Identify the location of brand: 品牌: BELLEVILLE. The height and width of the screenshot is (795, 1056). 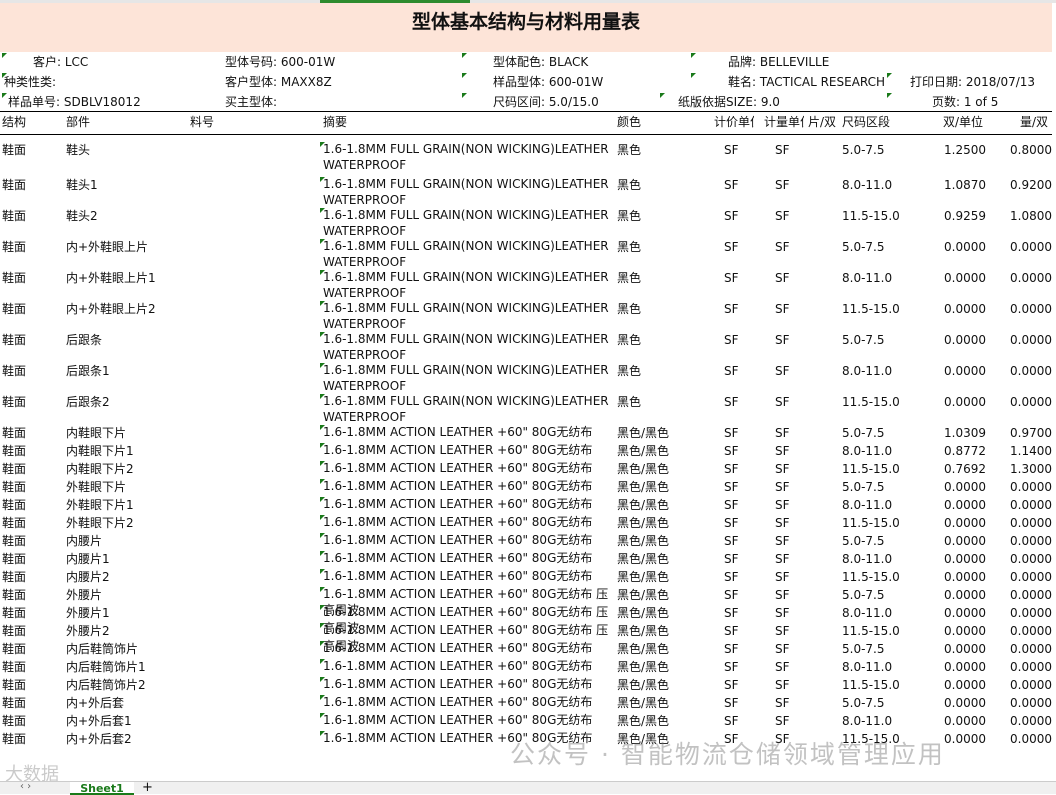
(778, 61).